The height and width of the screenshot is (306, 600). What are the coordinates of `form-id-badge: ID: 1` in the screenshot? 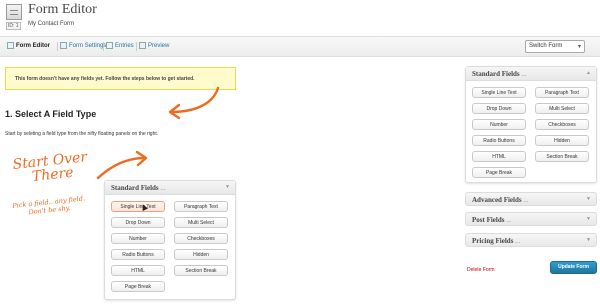 It's located at (13, 26).